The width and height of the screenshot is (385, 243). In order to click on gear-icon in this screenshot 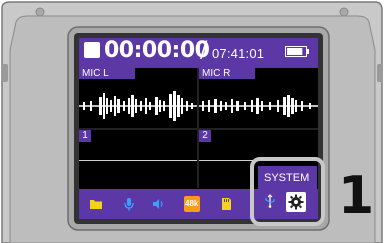, I will do `click(296, 202)`.